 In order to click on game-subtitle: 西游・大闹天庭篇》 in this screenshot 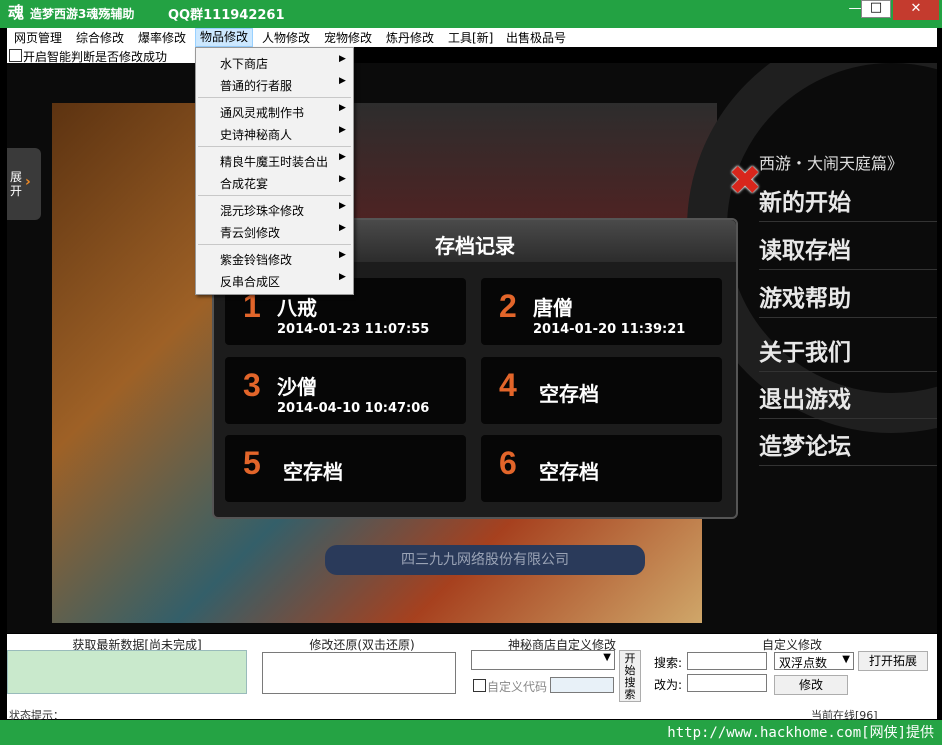, I will do `click(831, 163)`.